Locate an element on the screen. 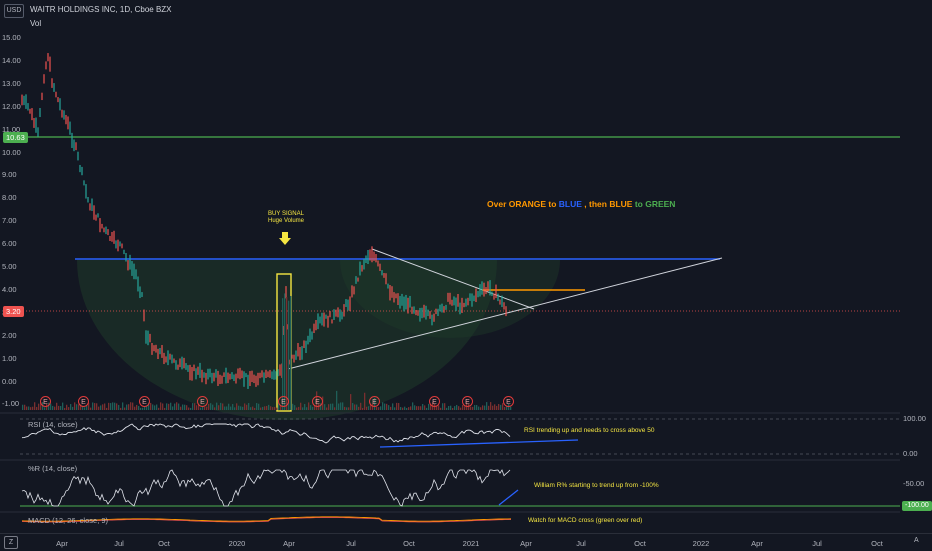 The width and height of the screenshot is (932, 551). time-axis-label: Oct is located at coordinates (409, 543).